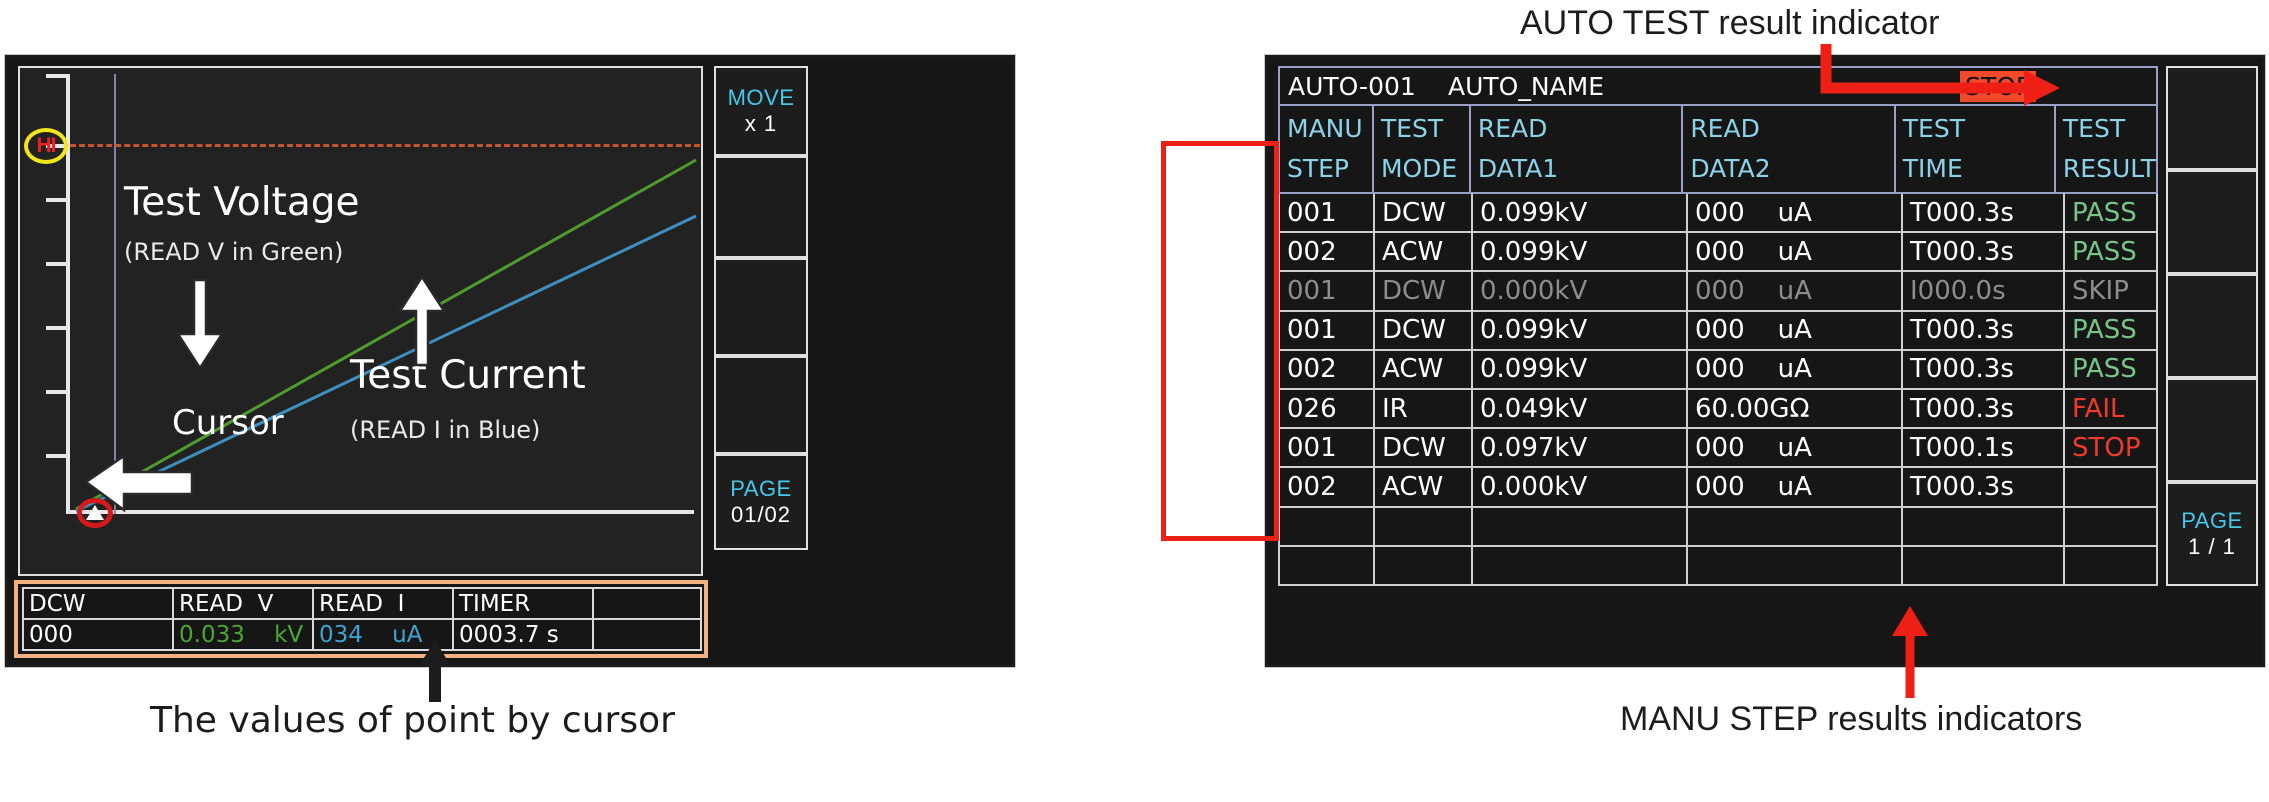  Describe the element at coordinates (435, 671) in the screenshot. I see `left-caption-arrow-icon` at that location.